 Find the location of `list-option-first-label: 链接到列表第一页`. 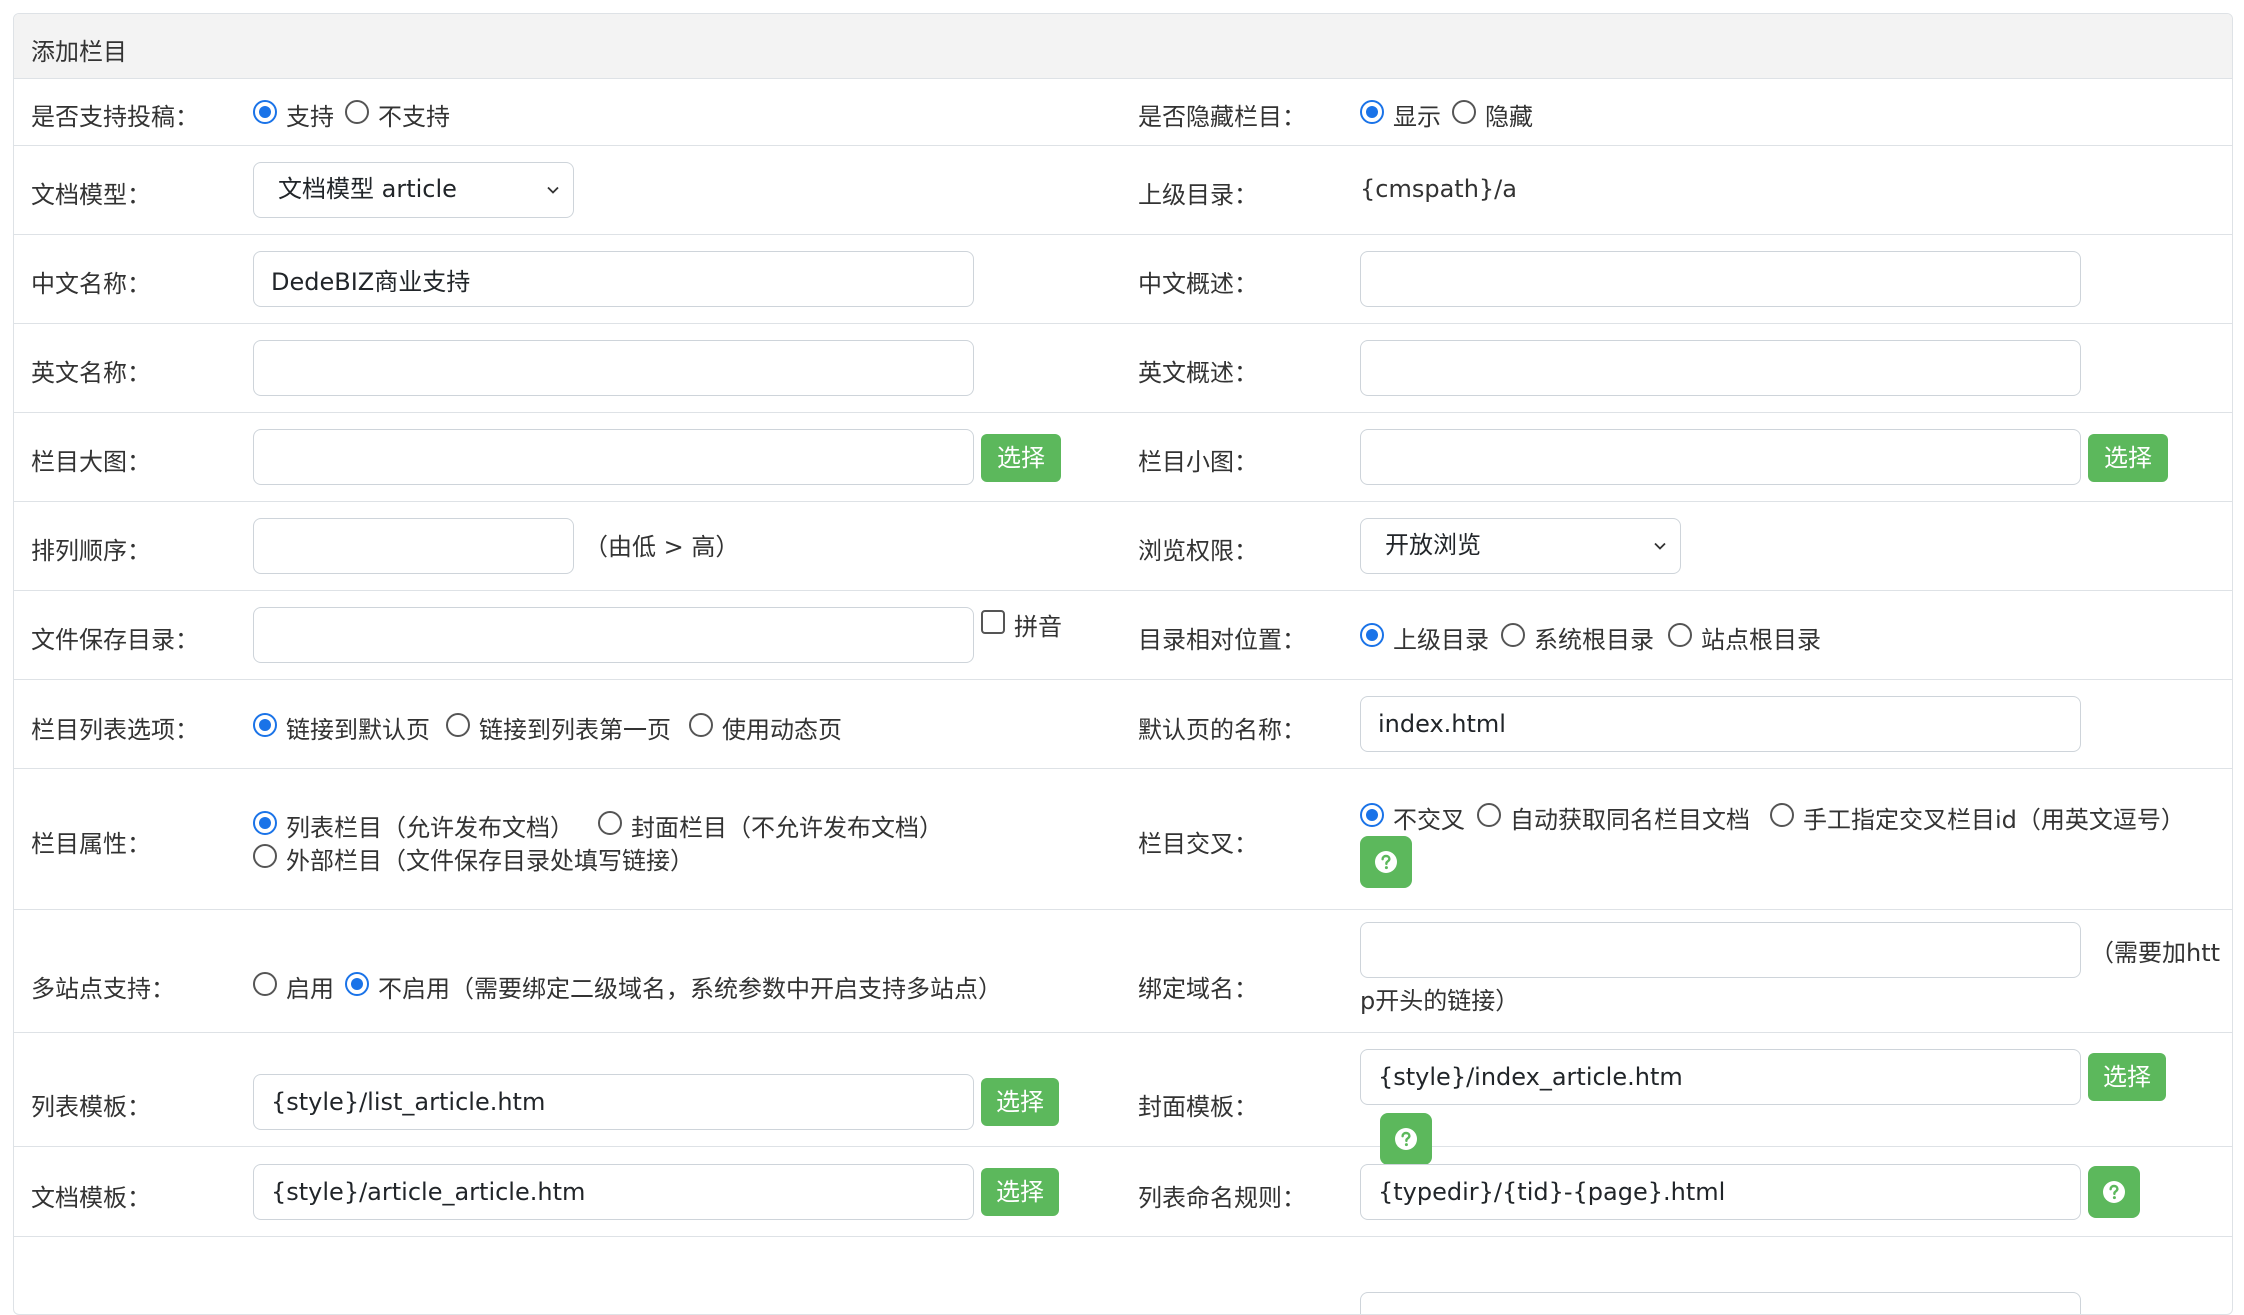

list-option-first-label: 链接到列表第一页 is located at coordinates (575, 730).